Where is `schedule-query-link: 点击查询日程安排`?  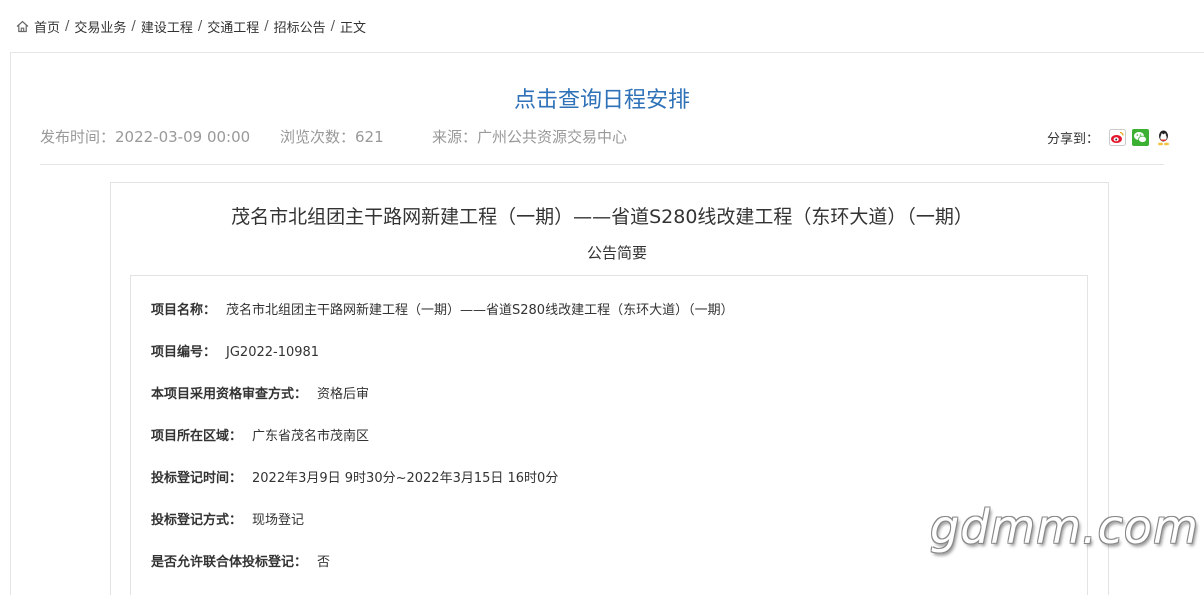 schedule-query-link: 点击查询日程安排 is located at coordinates (602, 98).